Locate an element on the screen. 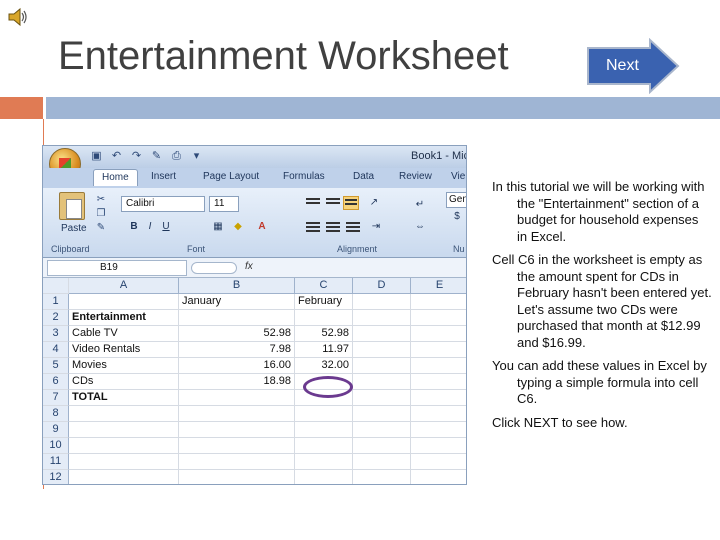 The height and width of the screenshot is (540, 720). align-center-icon is located at coordinates (333, 227).